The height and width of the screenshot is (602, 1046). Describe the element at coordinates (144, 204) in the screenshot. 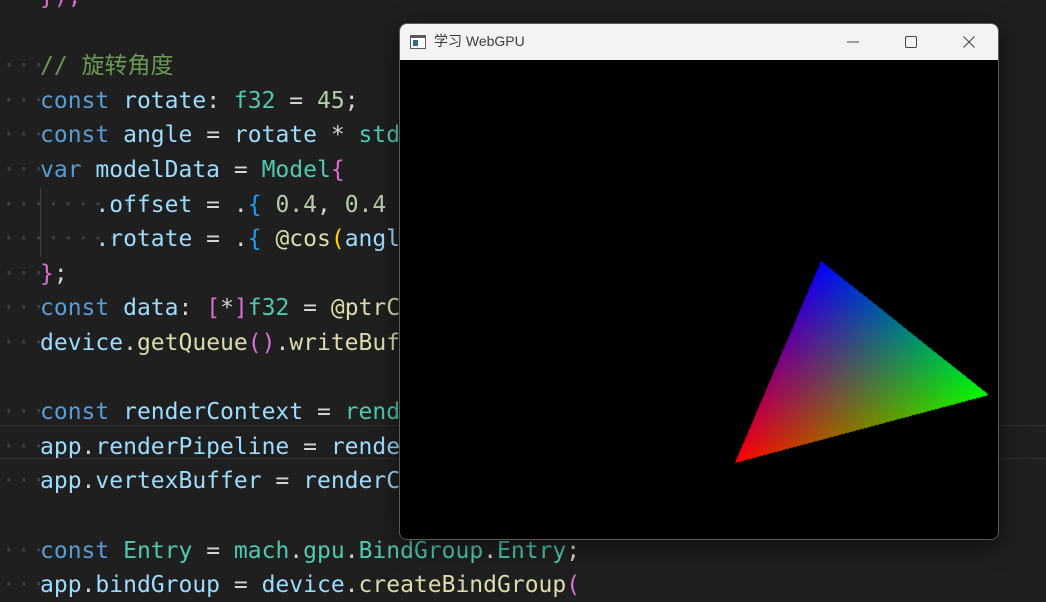

I see `code-token: .offset` at that location.